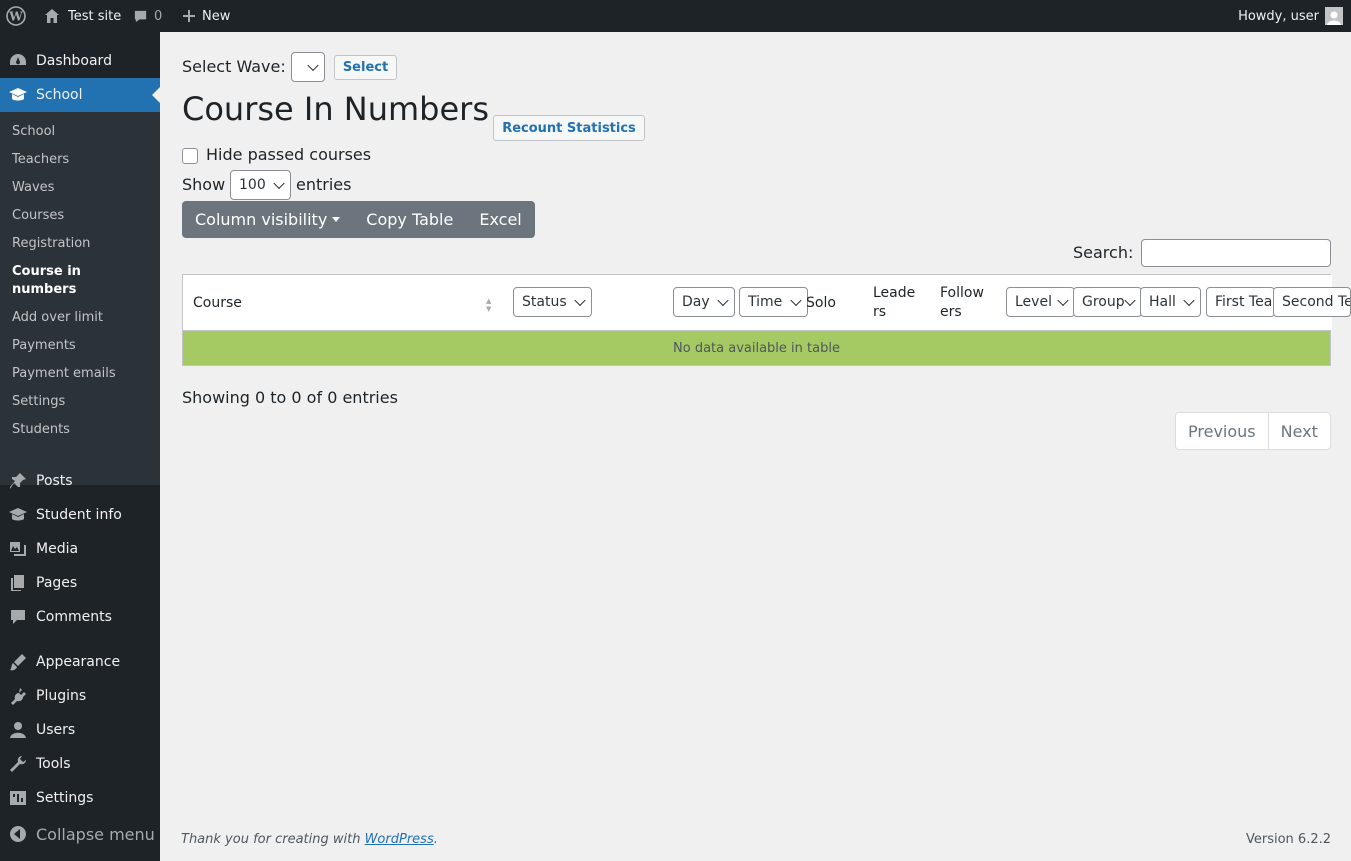  I want to click on second-teacher-filter-label: Second Te, so click(1316, 302).